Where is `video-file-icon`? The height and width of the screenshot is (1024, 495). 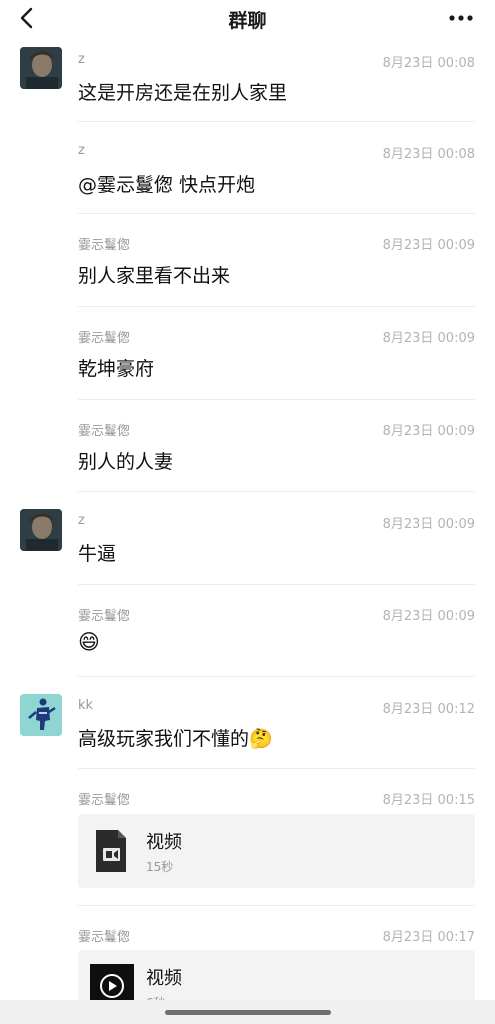 video-file-icon is located at coordinates (111, 853).